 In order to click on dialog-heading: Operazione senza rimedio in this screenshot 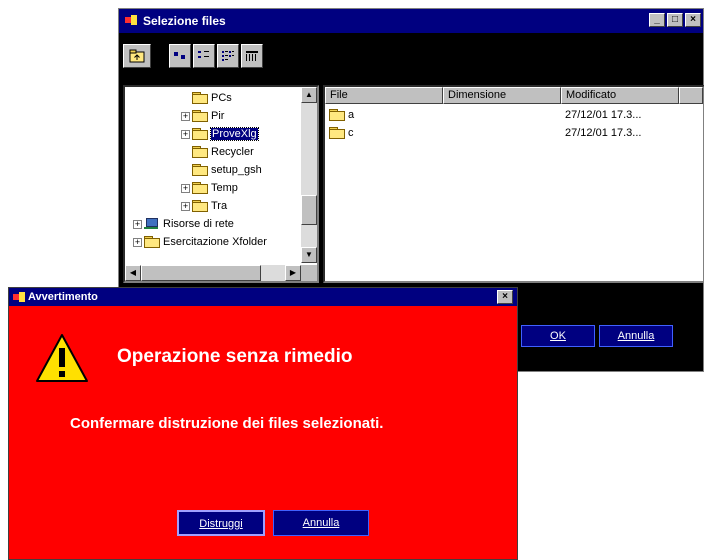, I will do `click(235, 356)`.